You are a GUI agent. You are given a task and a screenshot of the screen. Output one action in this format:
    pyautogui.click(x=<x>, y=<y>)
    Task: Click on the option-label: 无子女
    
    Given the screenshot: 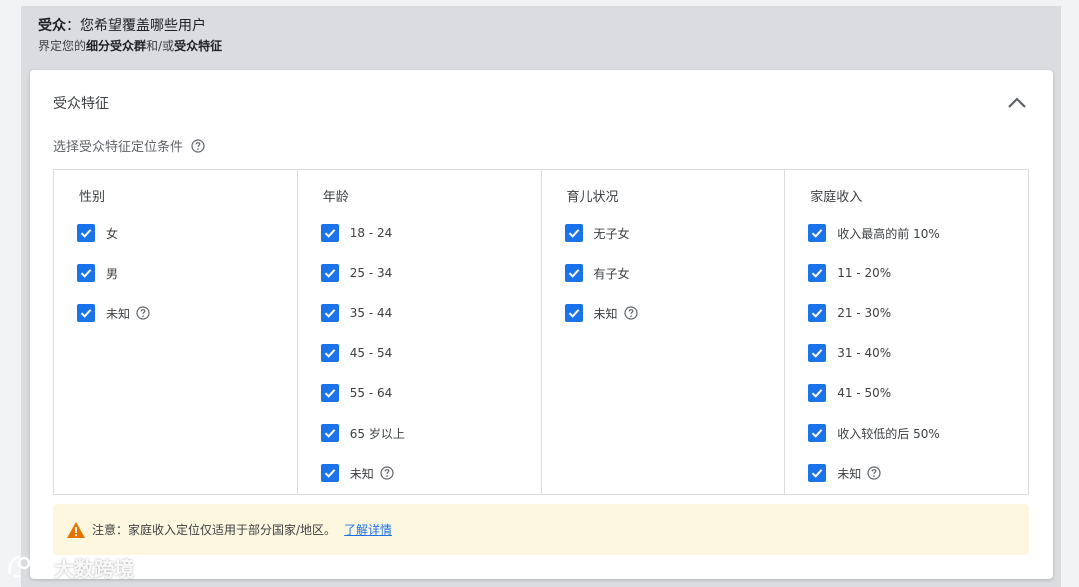 What is the action you would take?
    pyautogui.click(x=611, y=233)
    